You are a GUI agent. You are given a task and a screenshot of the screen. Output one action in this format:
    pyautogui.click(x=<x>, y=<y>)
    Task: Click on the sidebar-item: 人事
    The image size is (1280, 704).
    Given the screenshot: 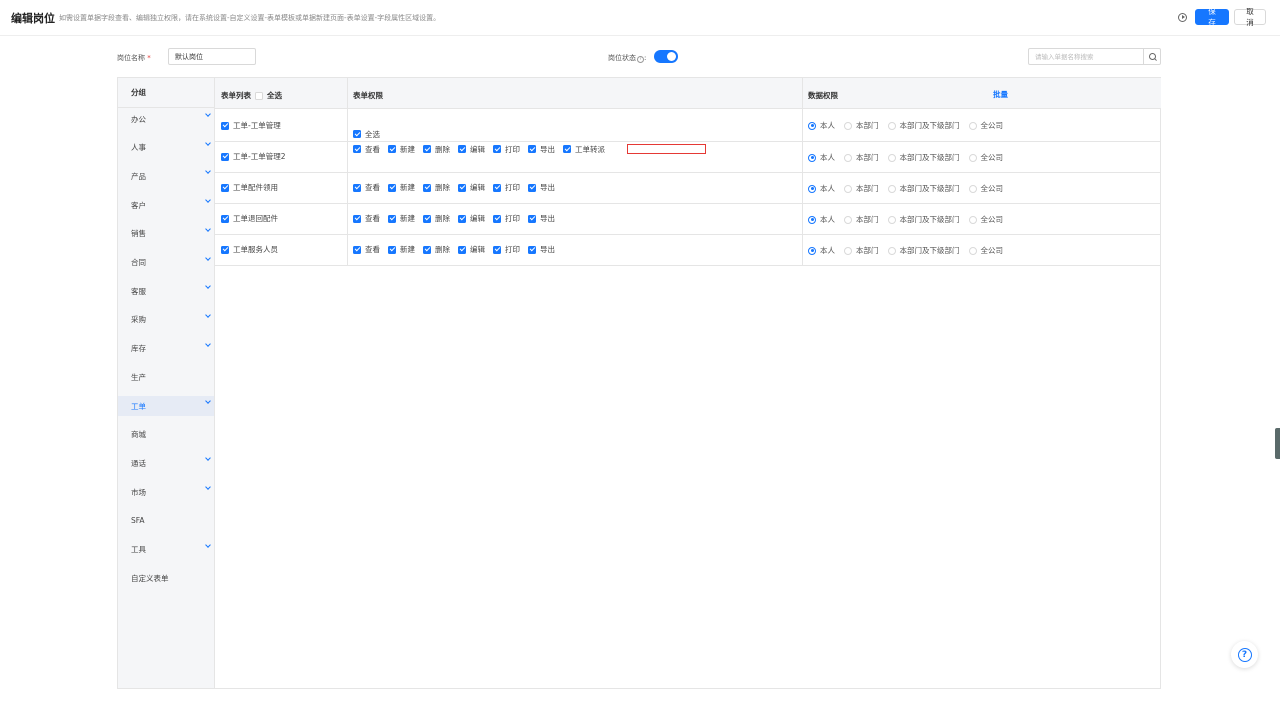 What is the action you would take?
    pyautogui.click(x=166, y=148)
    